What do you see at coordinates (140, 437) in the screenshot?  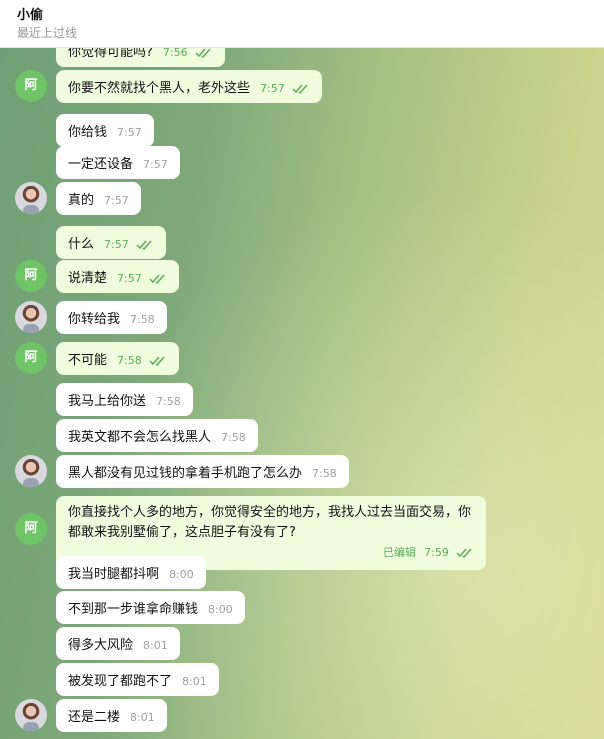 I see `message-text: 我英文都不会怎么找黑人` at bounding box center [140, 437].